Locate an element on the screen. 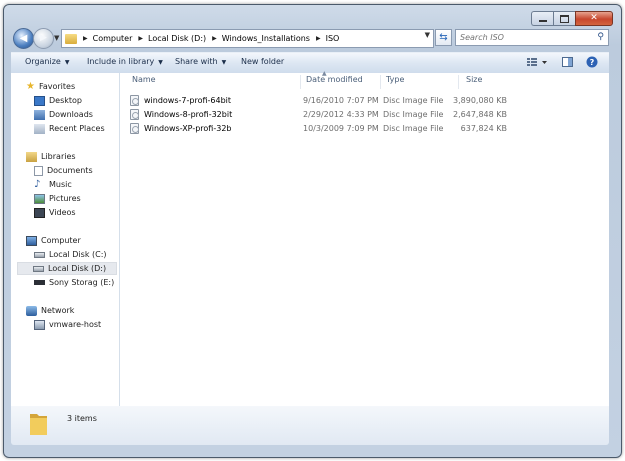 The height and width of the screenshot is (461, 625). maximize-icon is located at coordinates (564, 18).